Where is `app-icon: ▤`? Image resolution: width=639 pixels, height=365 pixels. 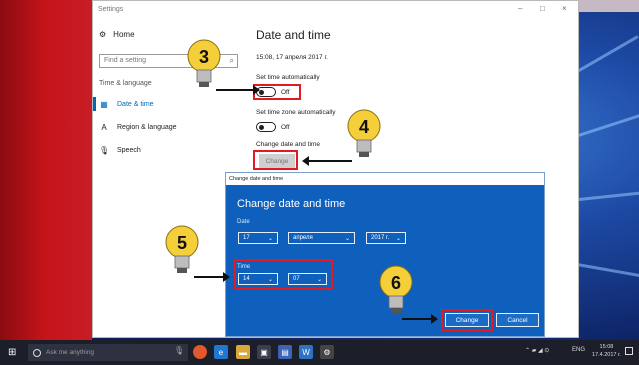 app-icon: ▤ is located at coordinates (285, 352).